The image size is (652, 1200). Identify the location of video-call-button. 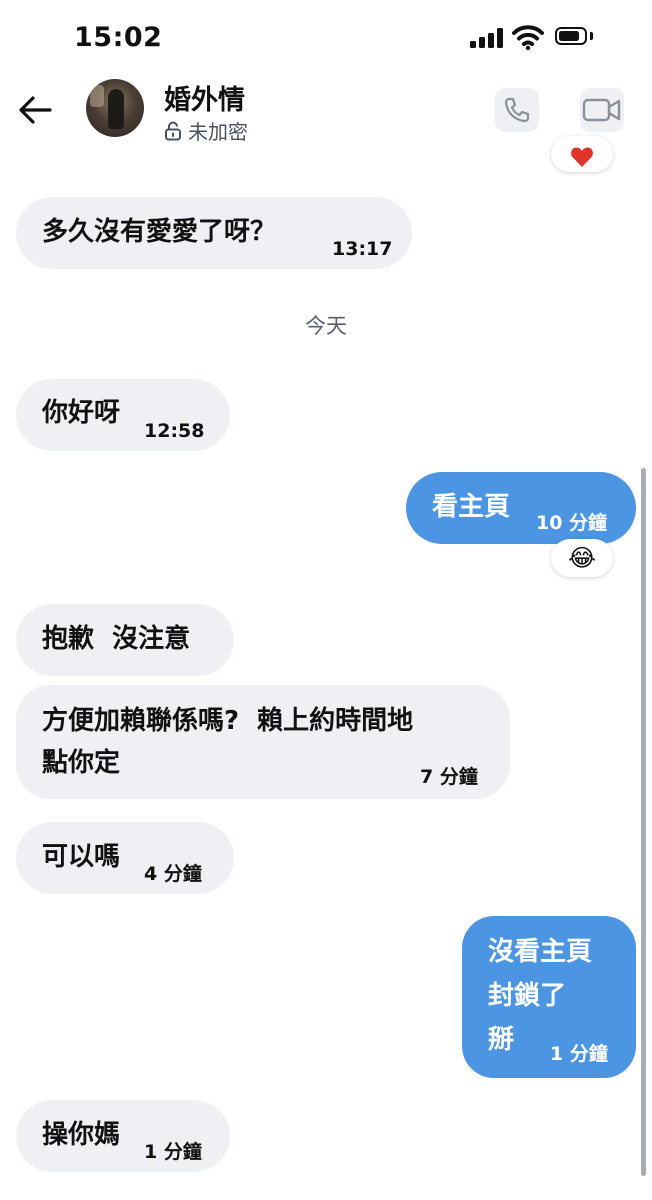
(602, 110).